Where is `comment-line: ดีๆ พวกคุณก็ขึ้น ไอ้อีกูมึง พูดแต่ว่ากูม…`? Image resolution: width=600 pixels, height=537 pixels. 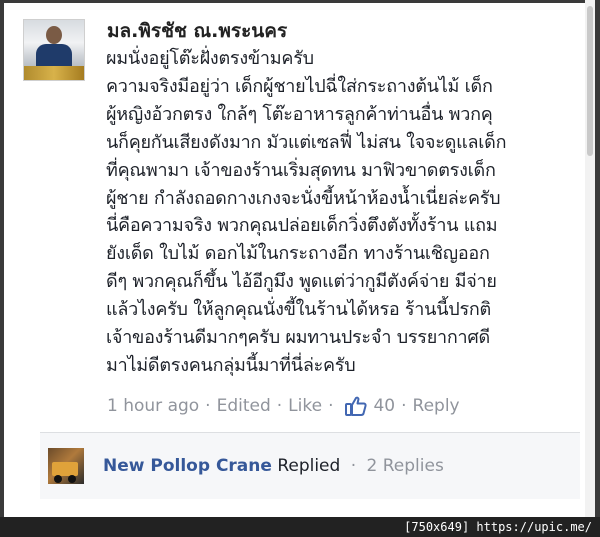 comment-line: ดีๆ พวกคุณก็ขึ้น ไอ้อีกูมึง พูดแต่ว่ากูม… is located at coordinates (301, 282).